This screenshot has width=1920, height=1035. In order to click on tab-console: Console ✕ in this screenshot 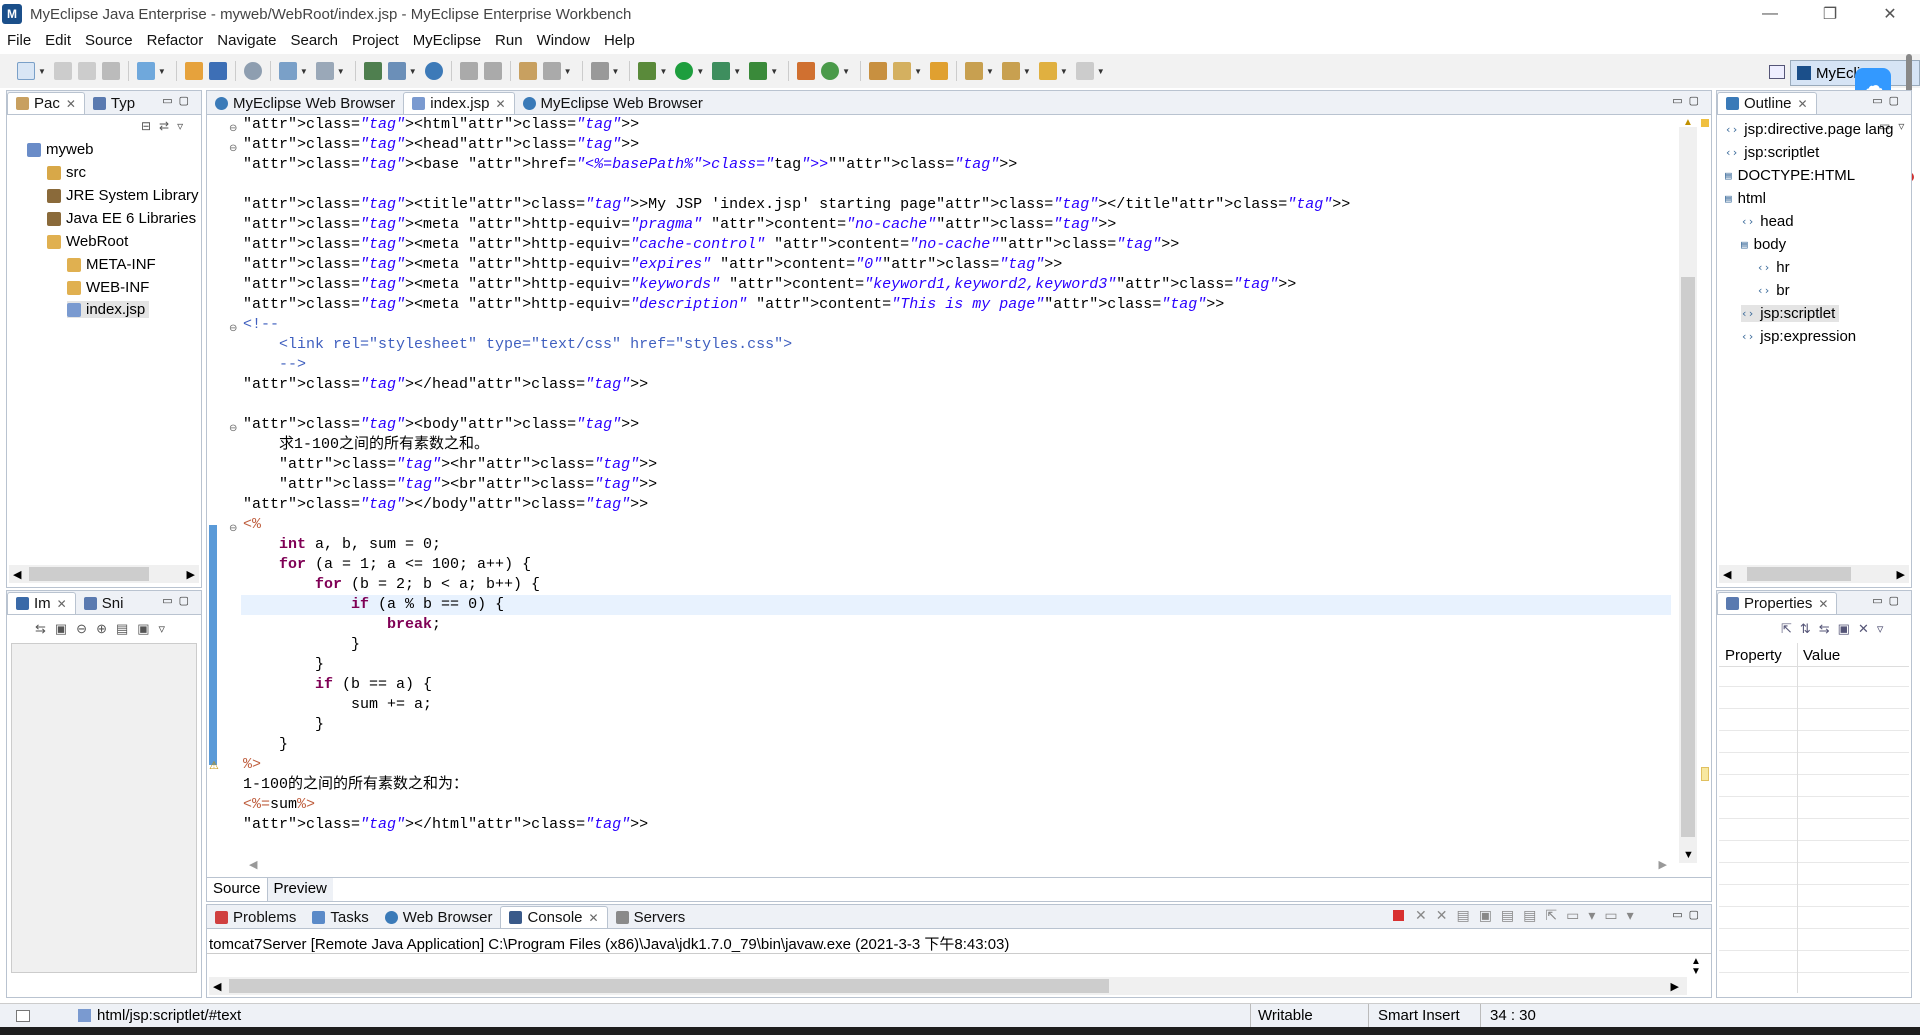, I will do `click(554, 917)`.